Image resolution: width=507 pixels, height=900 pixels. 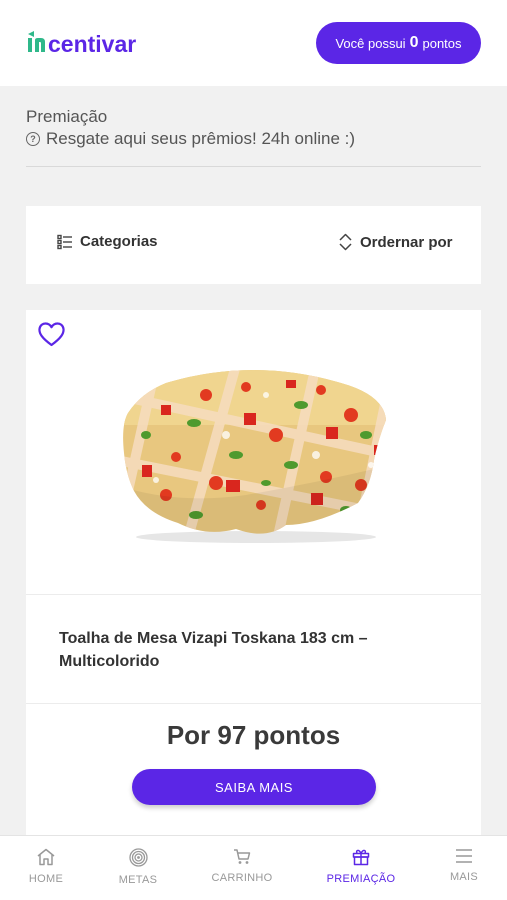 I want to click on bottom-navigation: HOME METAS CARRINHO PREMIAÇÃO MAIS, so click(x=253, y=867).